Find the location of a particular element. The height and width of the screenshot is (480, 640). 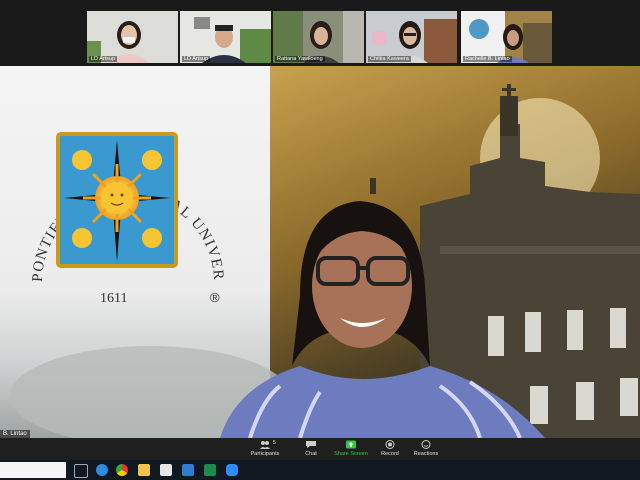

task-view-icon is located at coordinates (81, 471).